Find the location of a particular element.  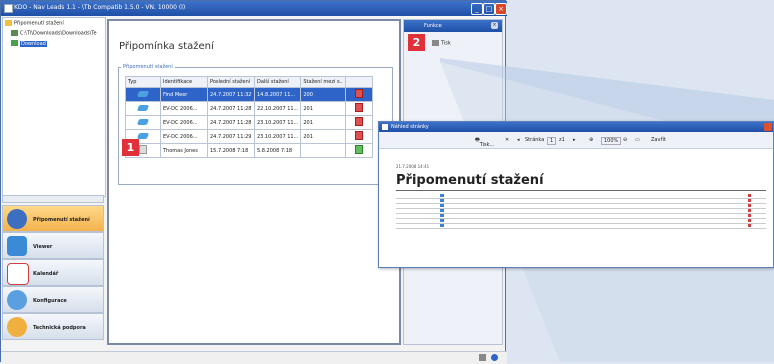

table-row: Thomas Jones 15.7.2008 7:18 5.8.2008 7:18 is located at coordinates (249, 150).